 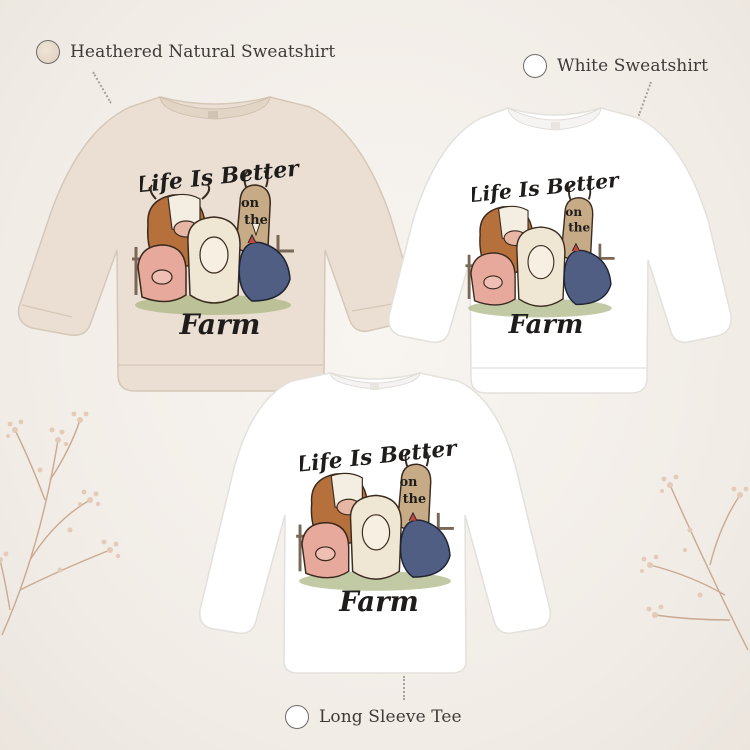 I want to click on print-text-3: Life Is Better on the Farm, so click(x=379, y=527).